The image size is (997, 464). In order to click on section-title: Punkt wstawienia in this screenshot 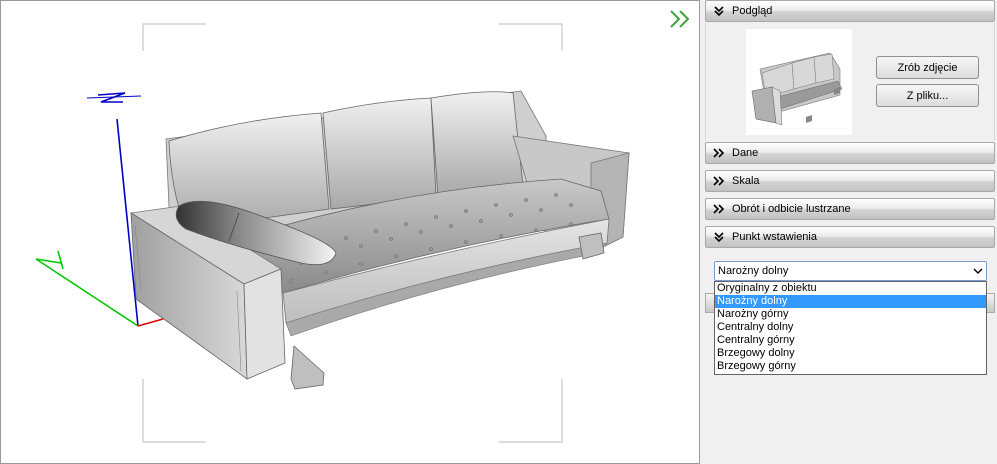, I will do `click(774, 237)`.